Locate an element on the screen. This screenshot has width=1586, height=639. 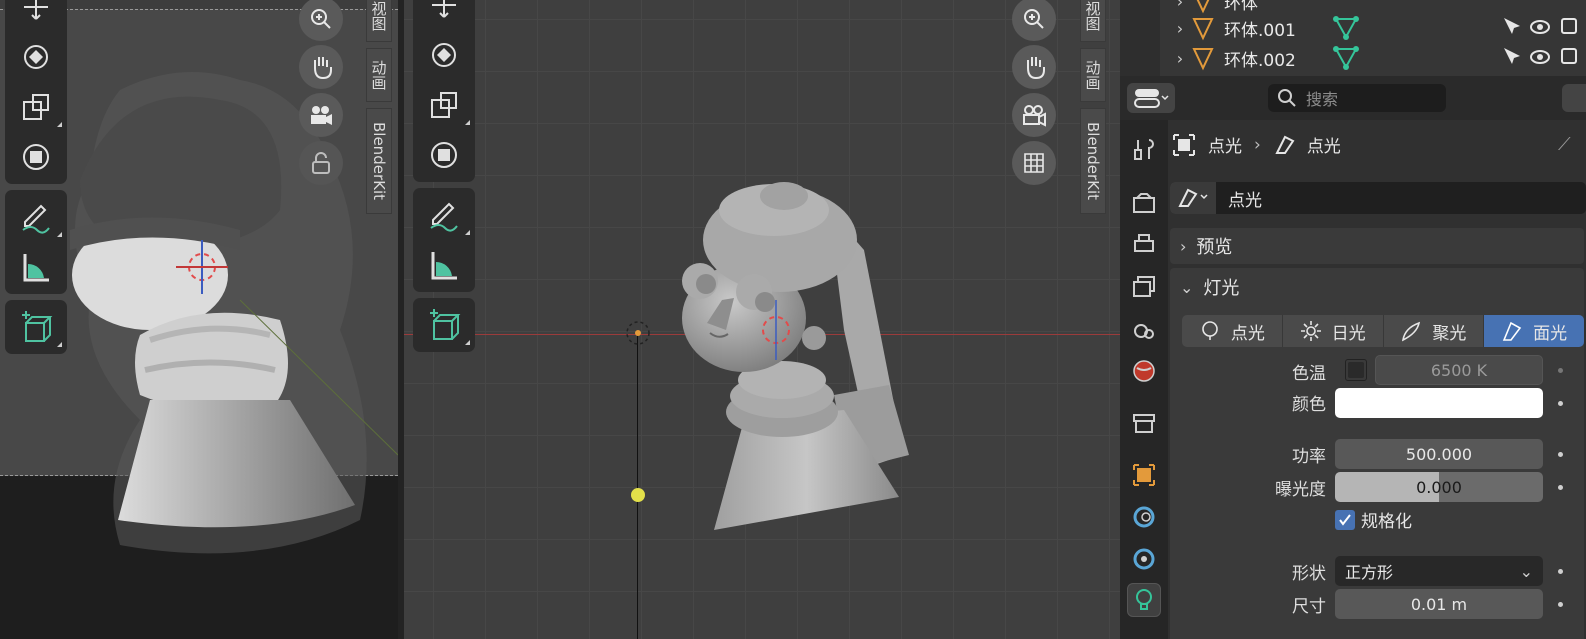
outliner: › 环体 › 环体.001 › 环体.002 is located at coordinates (1353, 38).